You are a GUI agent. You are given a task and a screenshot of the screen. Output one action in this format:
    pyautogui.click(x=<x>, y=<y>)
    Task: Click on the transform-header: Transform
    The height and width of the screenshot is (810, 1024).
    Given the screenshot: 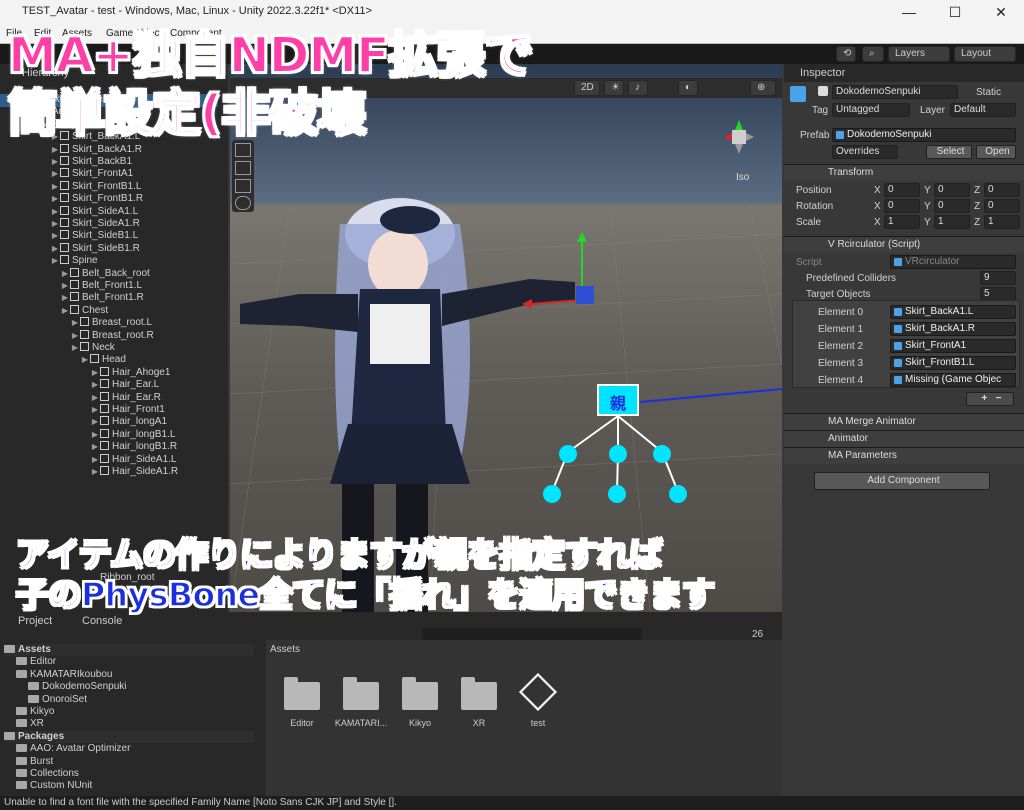 What is the action you would take?
    pyautogui.click(x=904, y=172)
    